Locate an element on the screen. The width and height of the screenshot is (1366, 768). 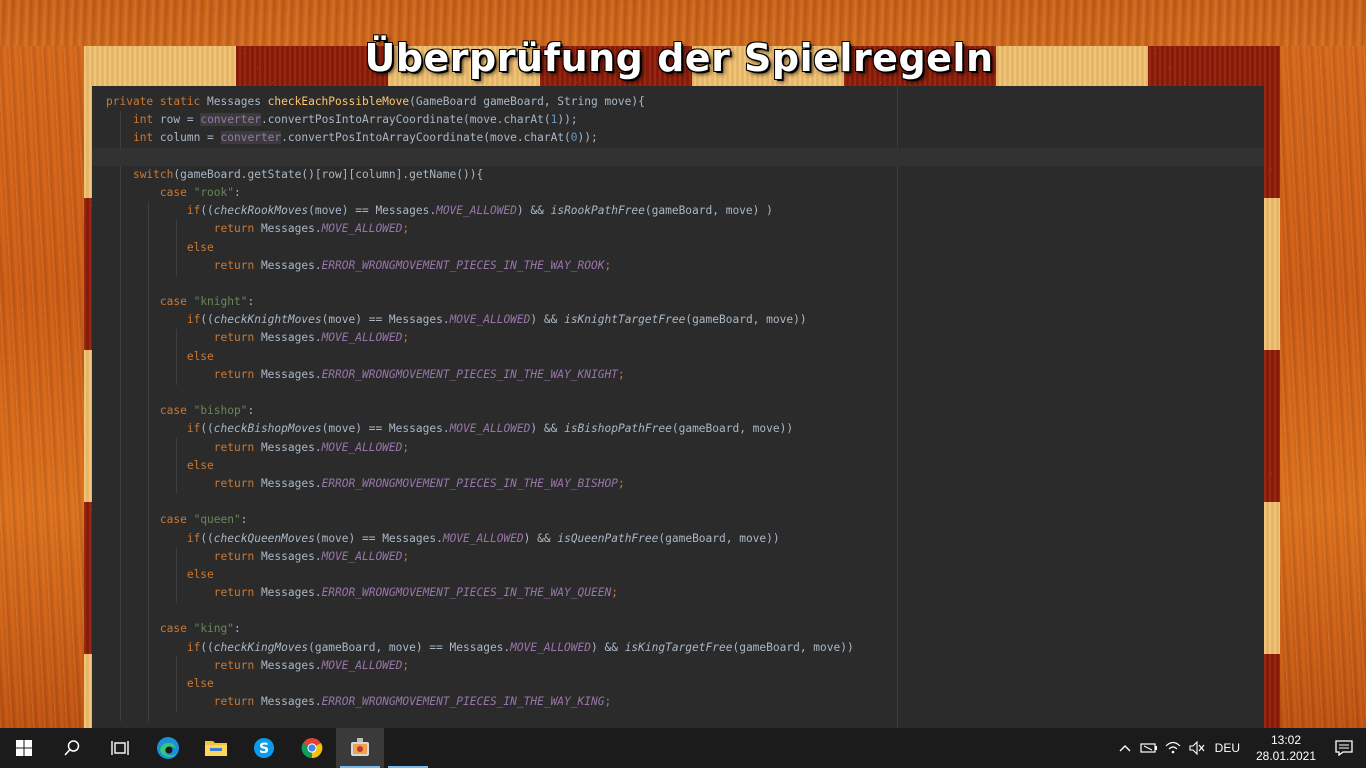
svg-text: S is located at coordinates (264, 749).